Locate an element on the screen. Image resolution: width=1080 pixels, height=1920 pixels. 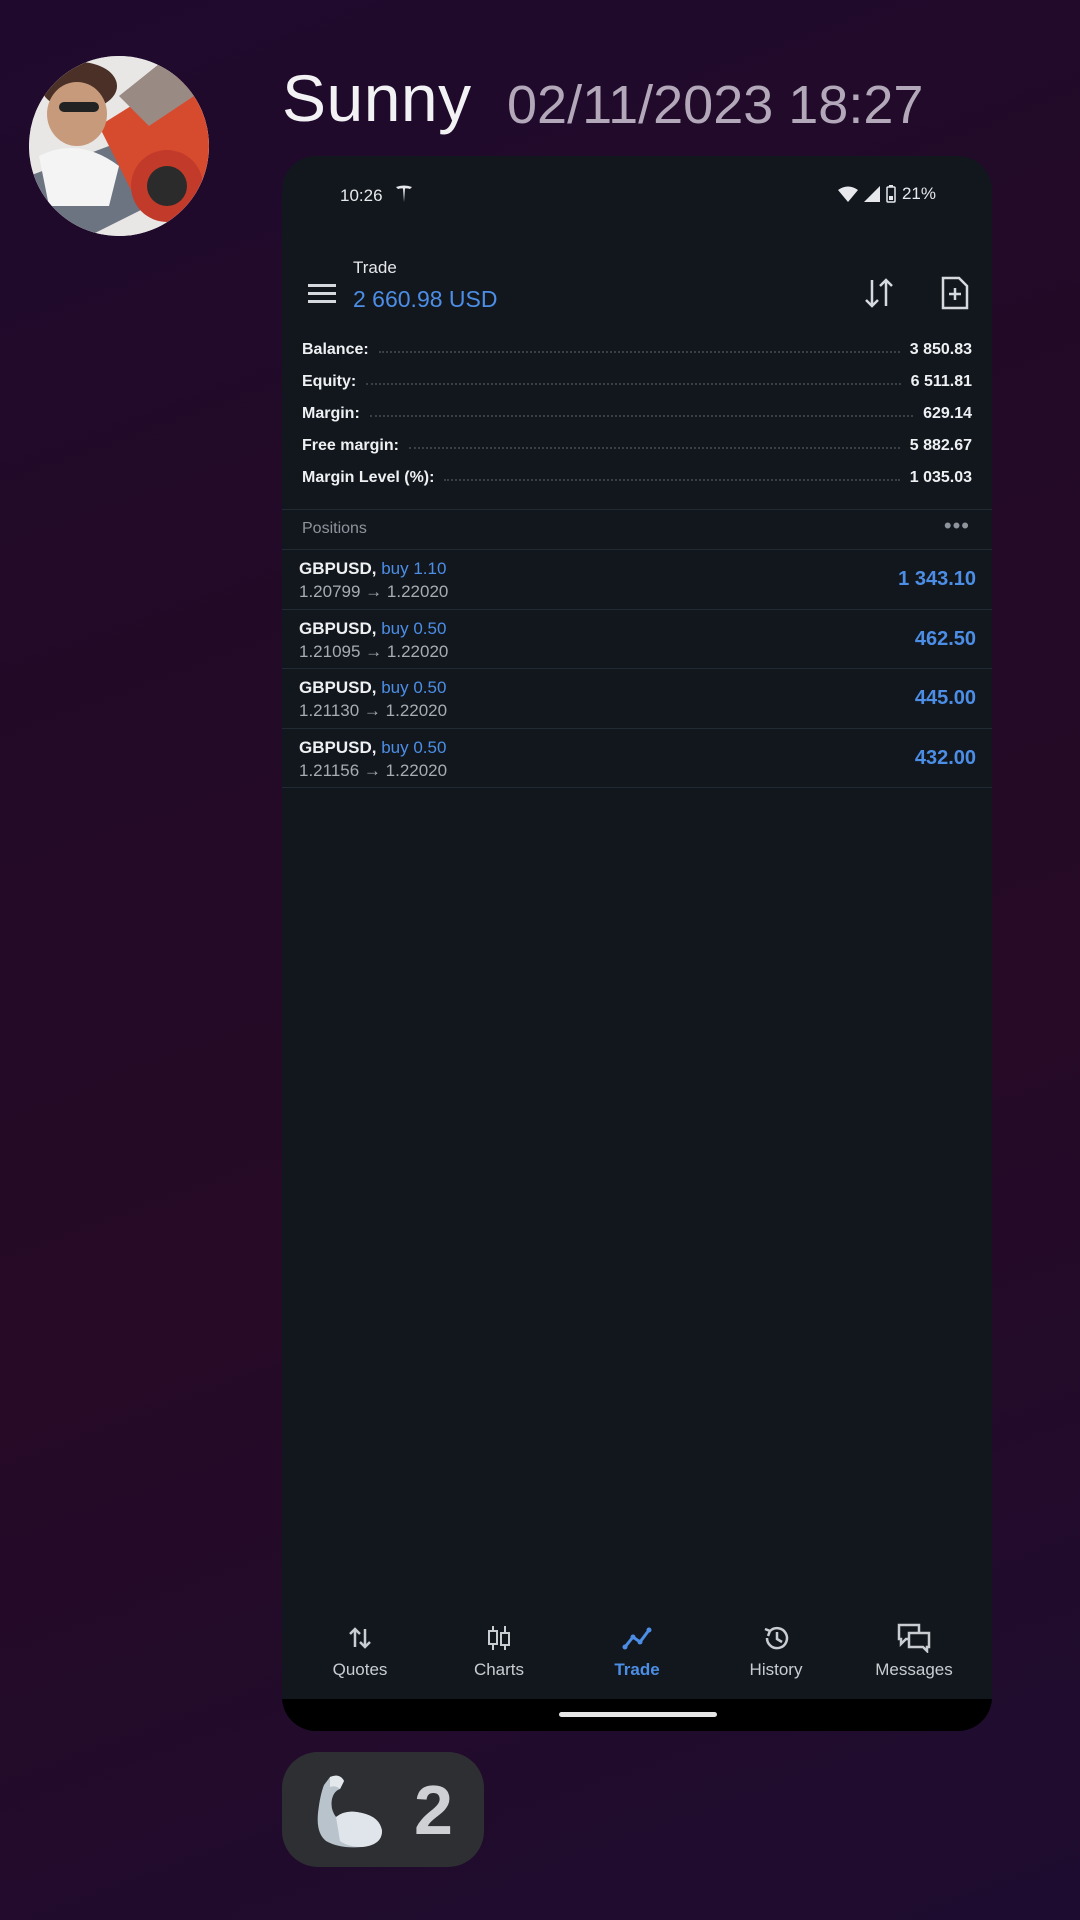
summary-value: 629.14 is located at coordinates (947, 413).